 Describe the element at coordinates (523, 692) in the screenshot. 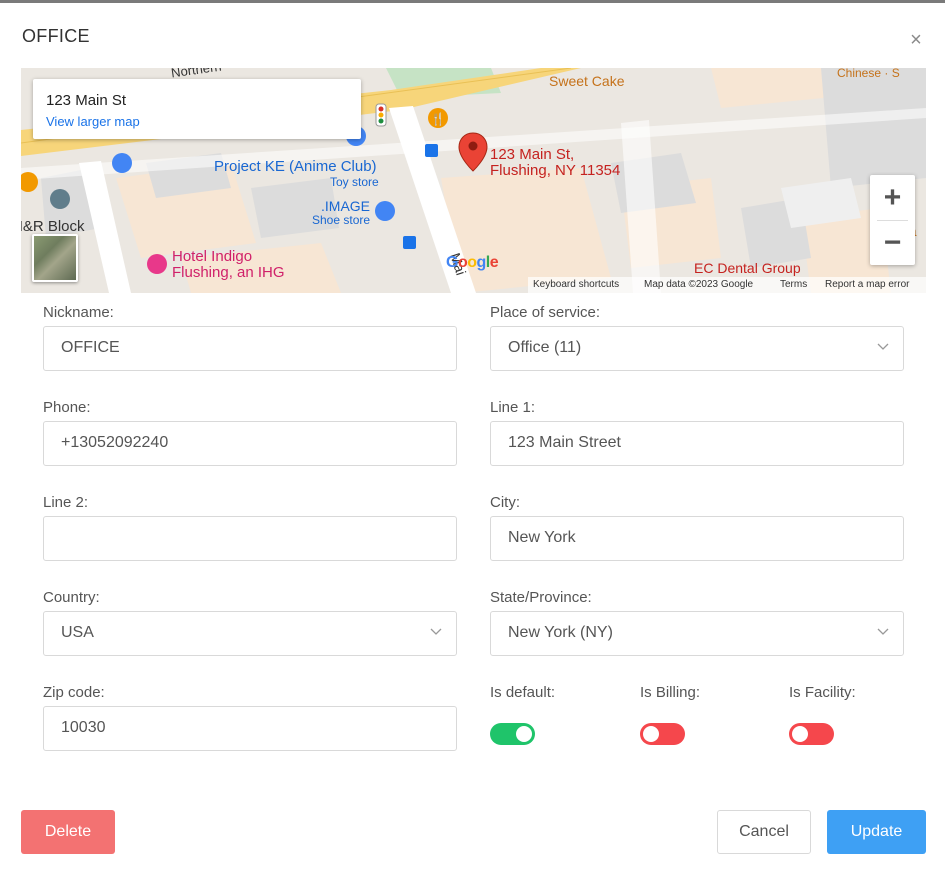

I see `is-default-label: Is default:` at that location.